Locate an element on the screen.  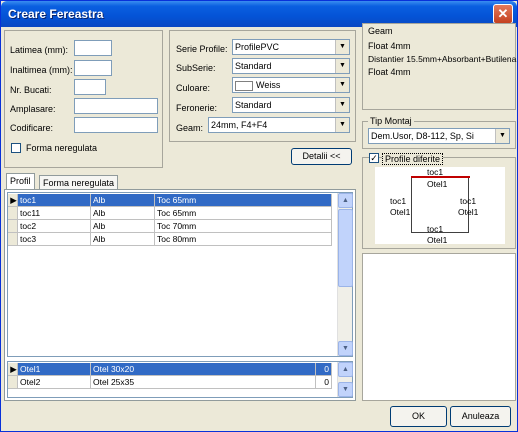
profile-diferite-checkbox: ✓ is located at coordinates (374, 158).